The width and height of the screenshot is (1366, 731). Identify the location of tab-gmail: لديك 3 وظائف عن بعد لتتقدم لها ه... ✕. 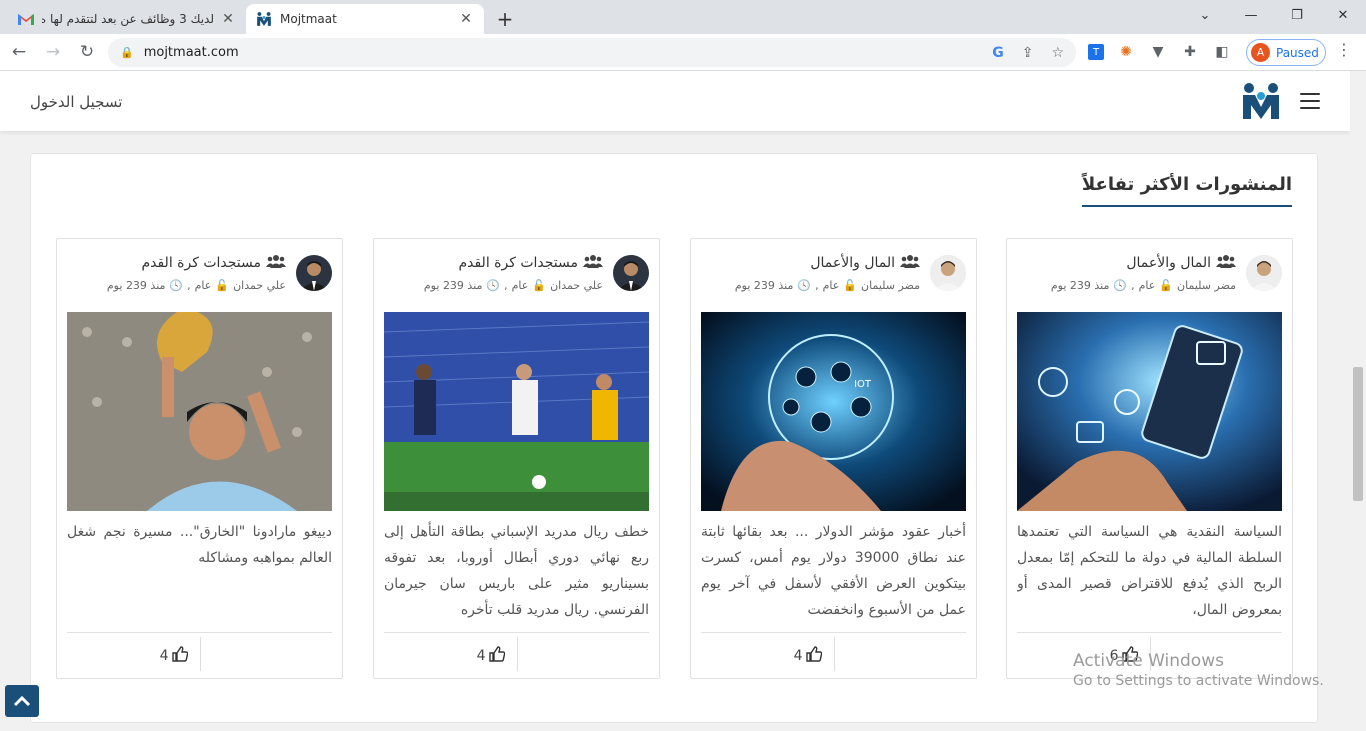
(127, 19).